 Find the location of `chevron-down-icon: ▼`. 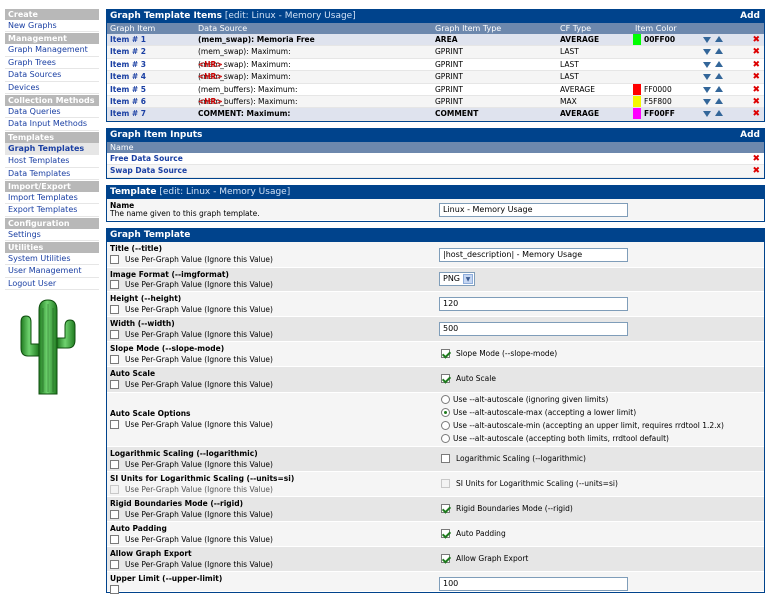

chevron-down-icon: ▼ is located at coordinates (468, 278).